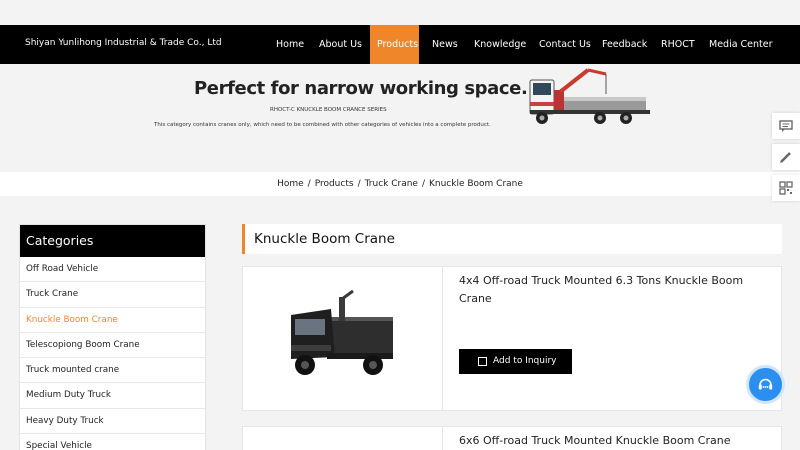 Image resolution: width=800 pixels, height=450 pixels. I want to click on section-title-bar: Knuckle Boom Crane, so click(512, 239).